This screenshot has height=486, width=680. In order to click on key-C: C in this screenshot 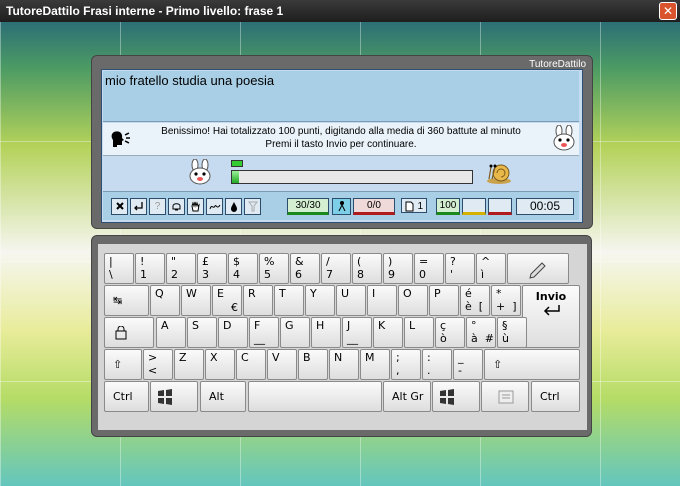, I will do `click(251, 364)`.